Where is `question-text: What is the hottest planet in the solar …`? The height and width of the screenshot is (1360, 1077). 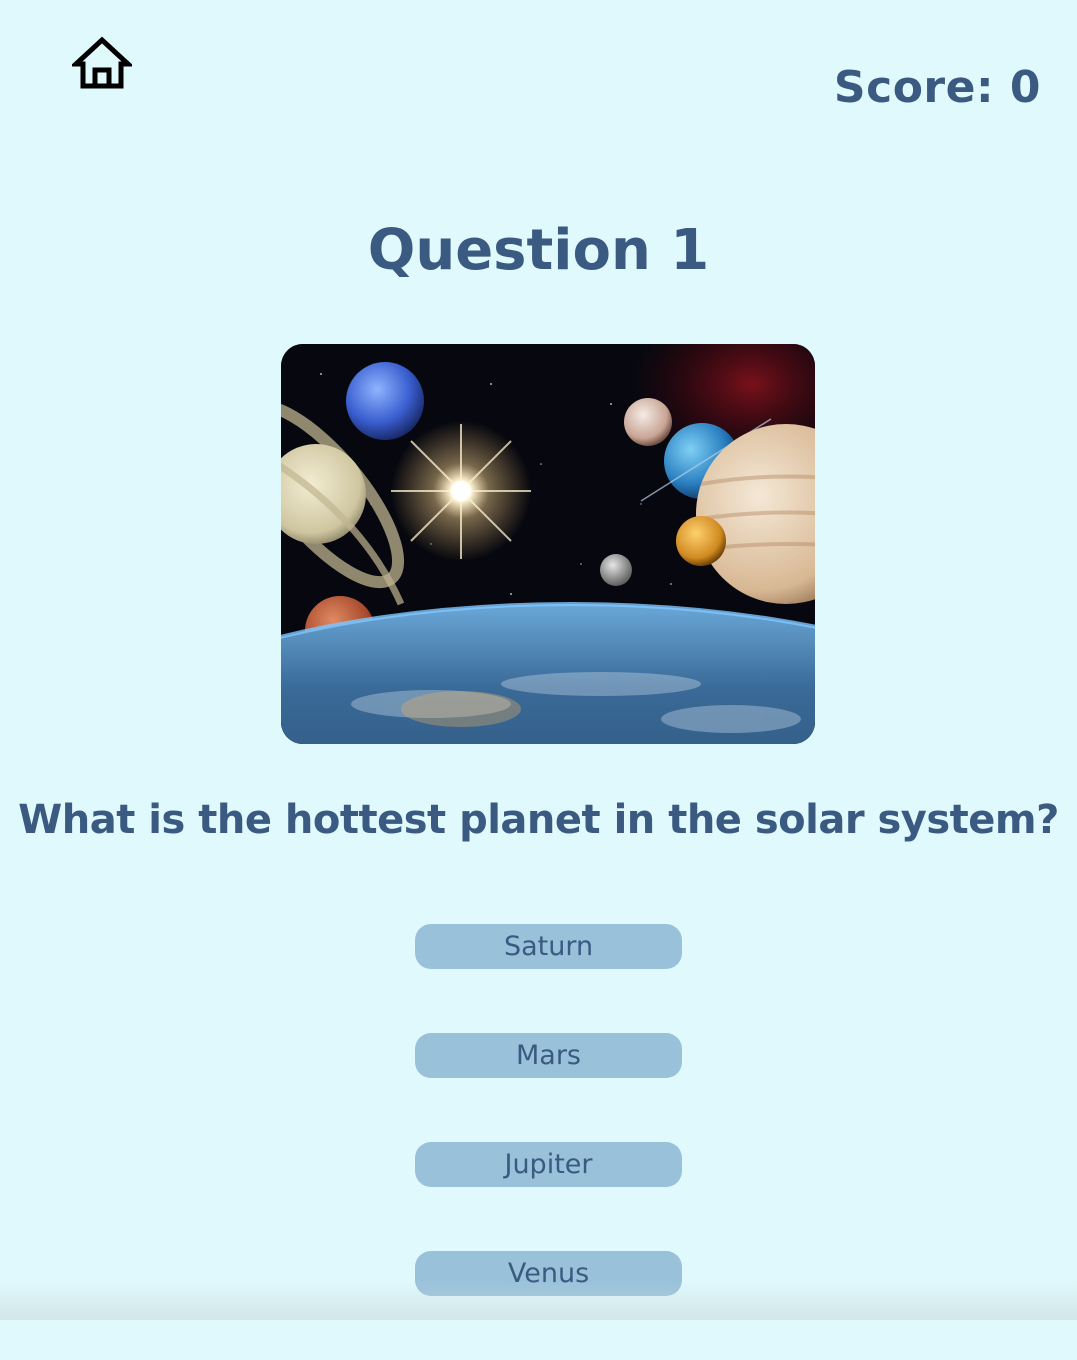 question-text: What is the hottest planet in the solar … is located at coordinates (538, 820).